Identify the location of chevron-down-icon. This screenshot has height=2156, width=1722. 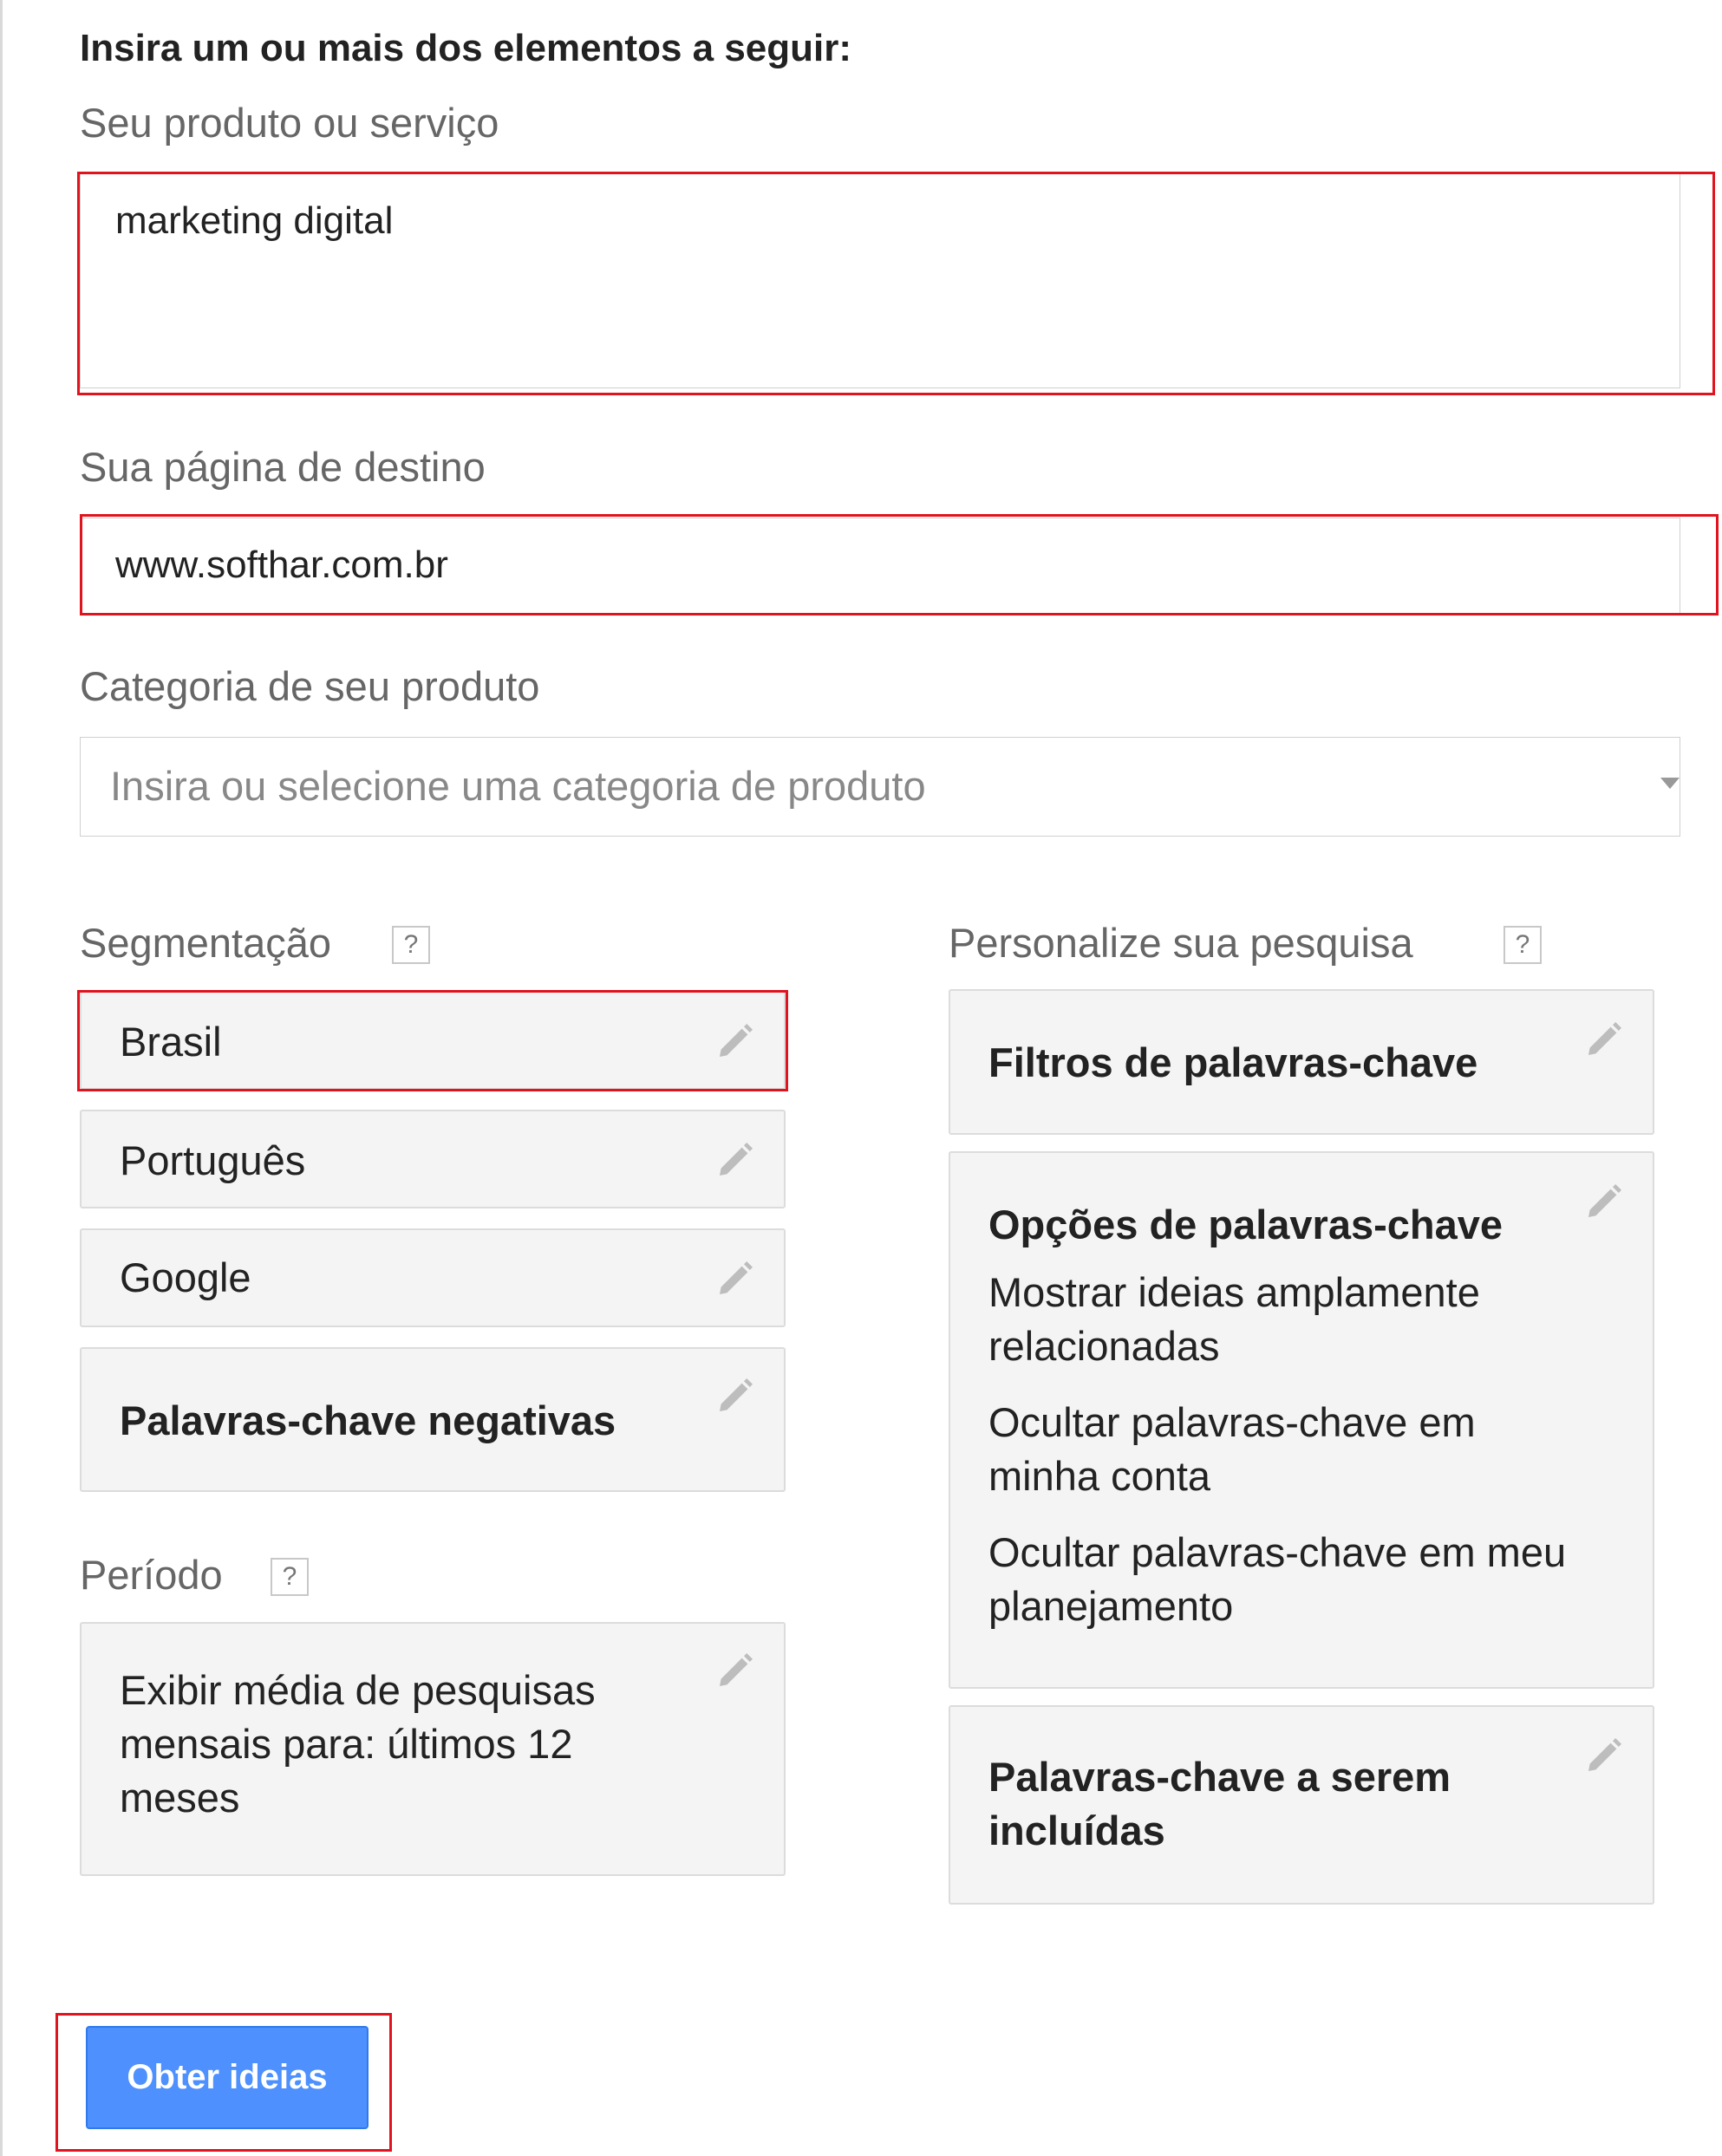
(1670, 783).